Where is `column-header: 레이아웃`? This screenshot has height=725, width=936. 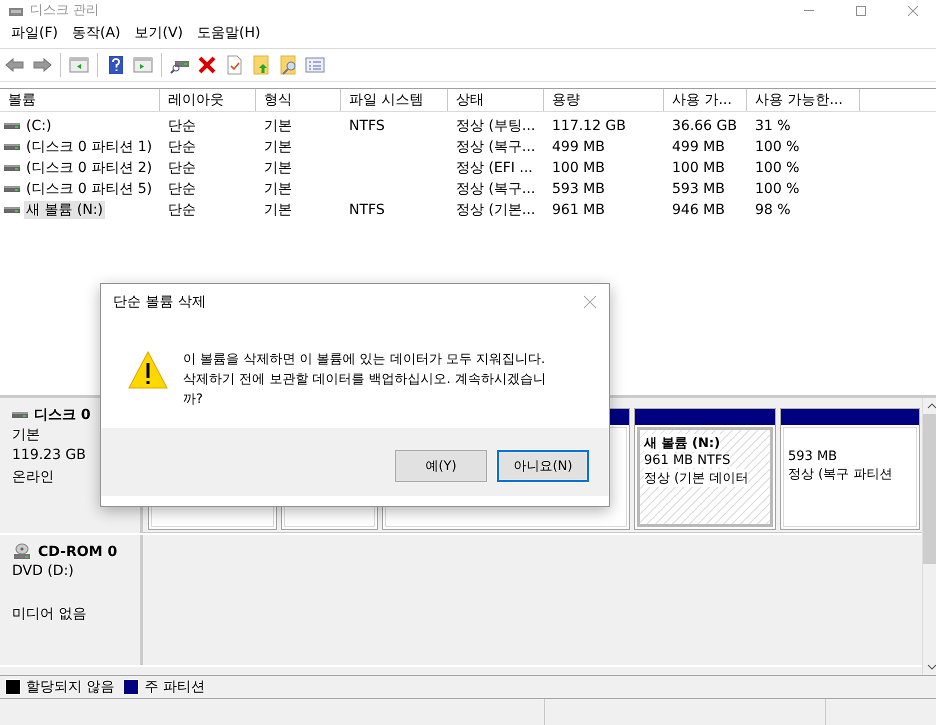
column-header: 레이아웃 is located at coordinates (208, 100).